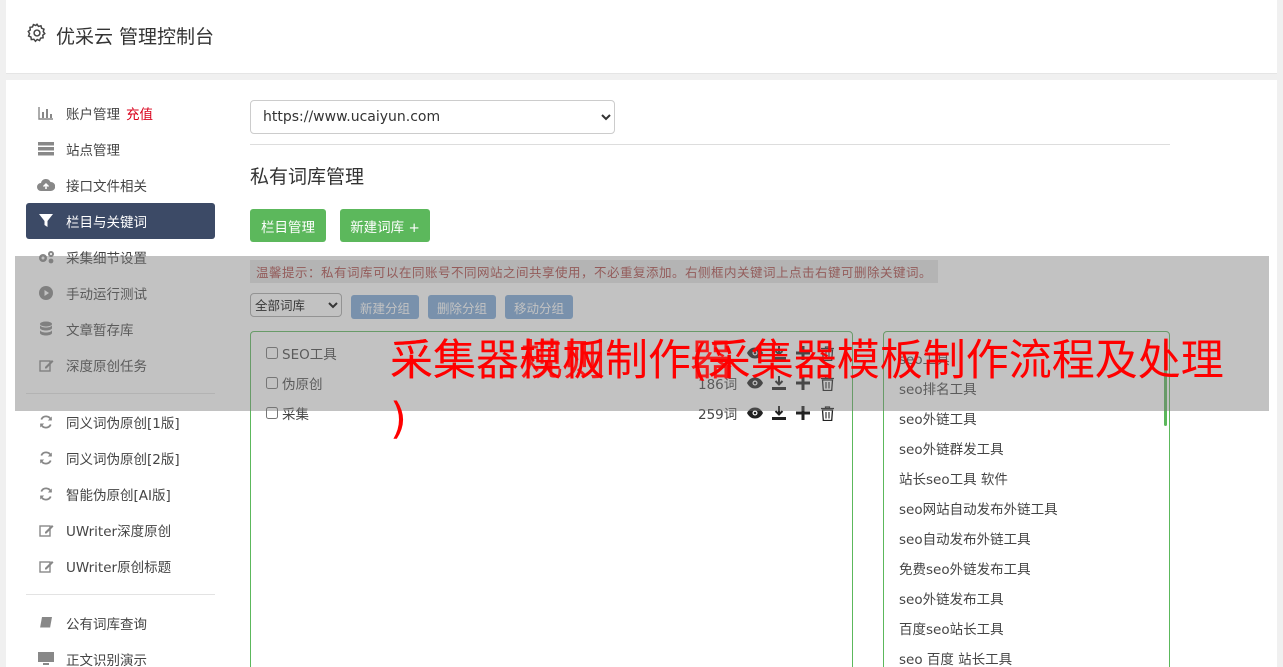  Describe the element at coordinates (951, 598) in the screenshot. I see `list-item: seo外链发布工具` at that location.